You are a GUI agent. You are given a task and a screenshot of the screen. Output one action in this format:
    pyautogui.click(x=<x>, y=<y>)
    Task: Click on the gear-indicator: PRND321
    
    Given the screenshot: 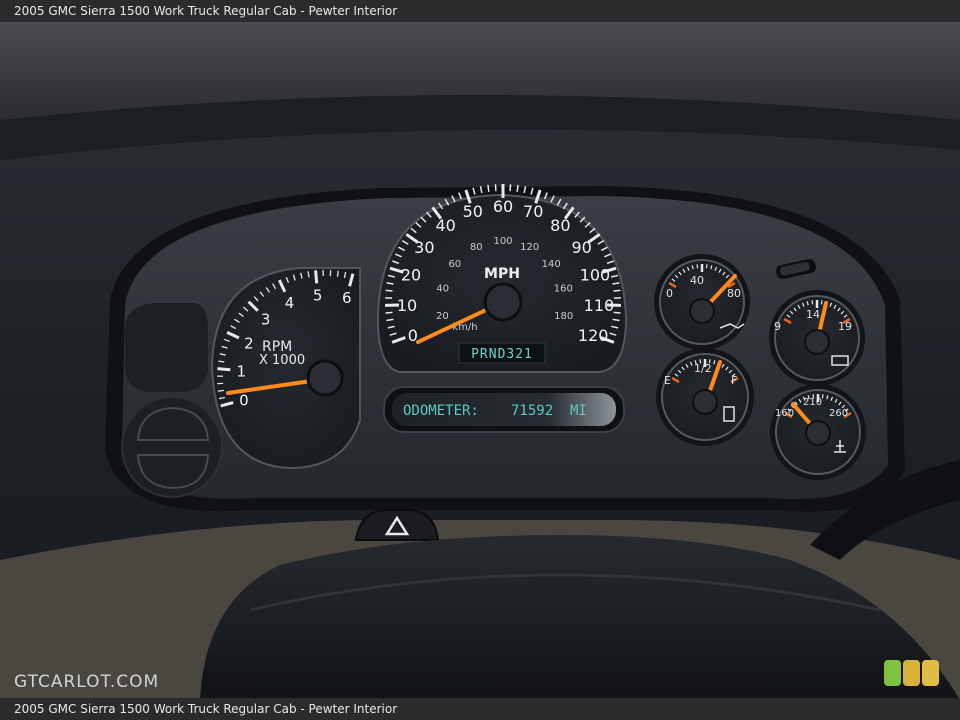 What is the action you would take?
    pyautogui.click(x=502, y=354)
    